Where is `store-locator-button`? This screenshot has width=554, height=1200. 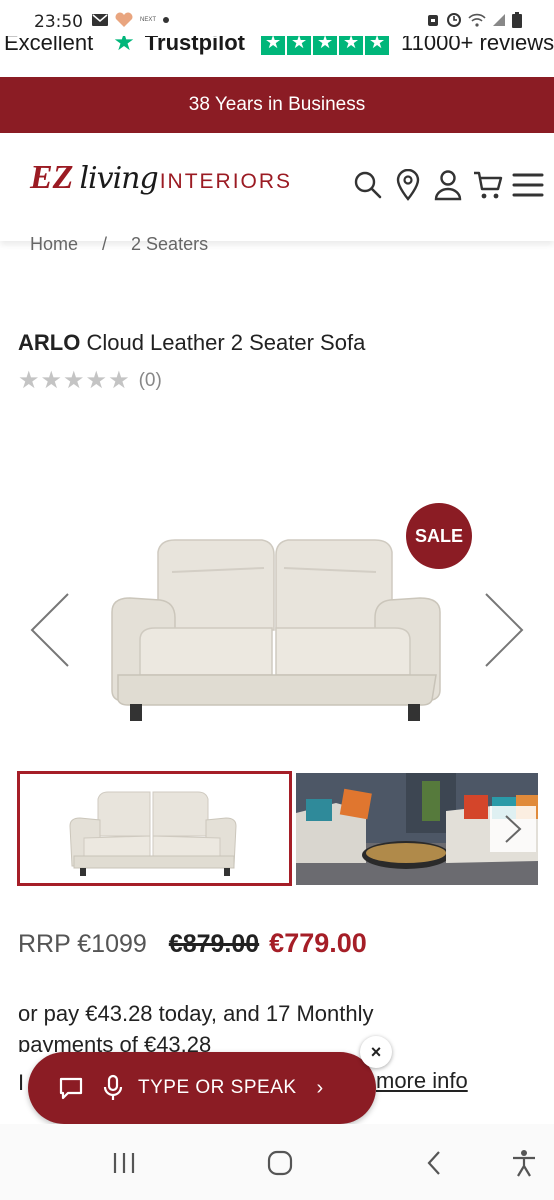 store-locator-button is located at coordinates (408, 185).